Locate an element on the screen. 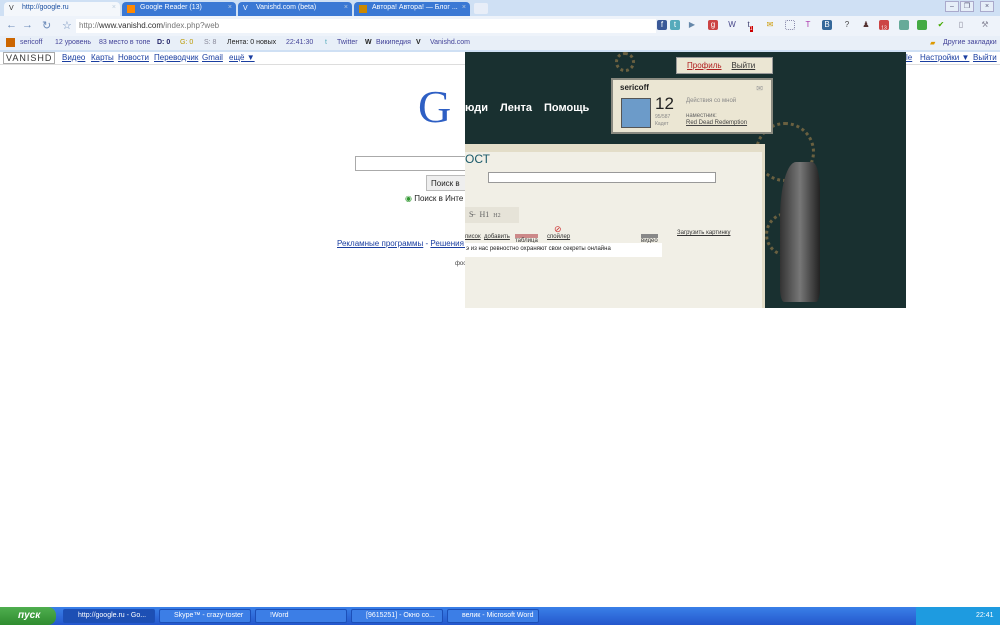  mentor-link: Red Dead Redemption is located at coordinates (716, 123).